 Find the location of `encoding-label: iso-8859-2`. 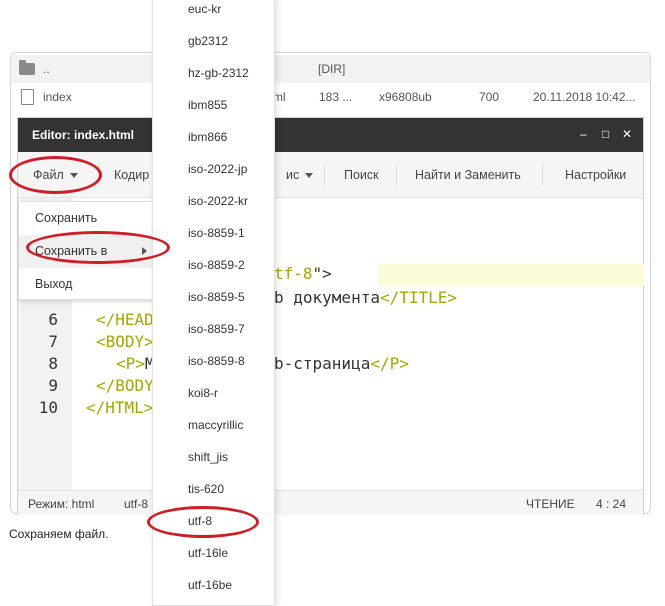

encoding-label: iso-8859-2 is located at coordinates (216, 265).